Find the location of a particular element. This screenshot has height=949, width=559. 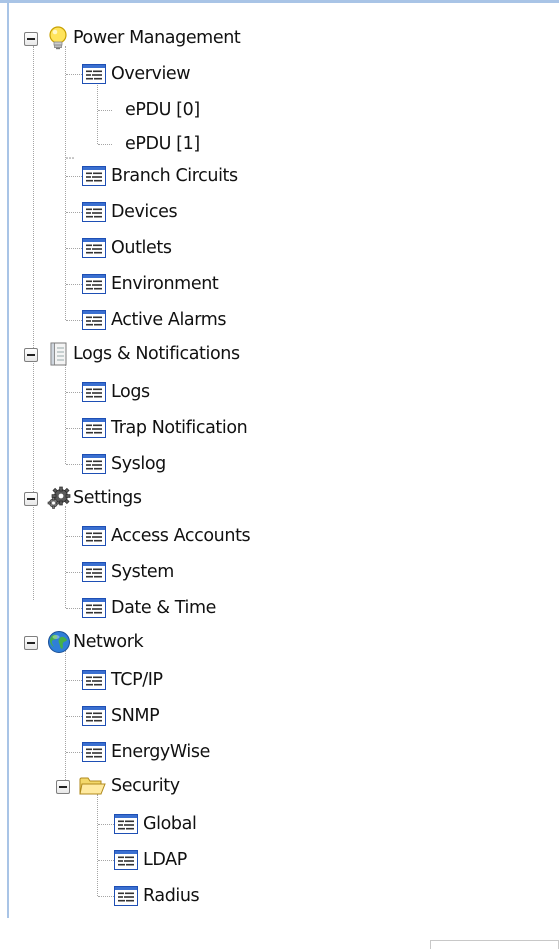

tree-node-security: Security is located at coordinates (129, 786).